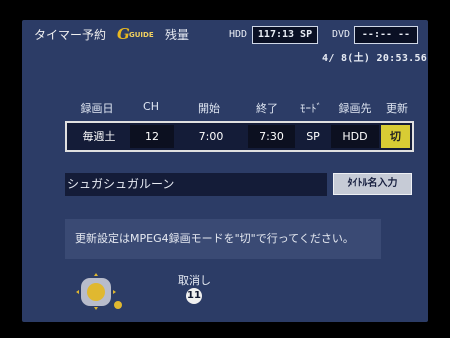  Describe the element at coordinates (196, 184) in the screenshot. I see `program-name-field: シュガシュガルーン` at that location.